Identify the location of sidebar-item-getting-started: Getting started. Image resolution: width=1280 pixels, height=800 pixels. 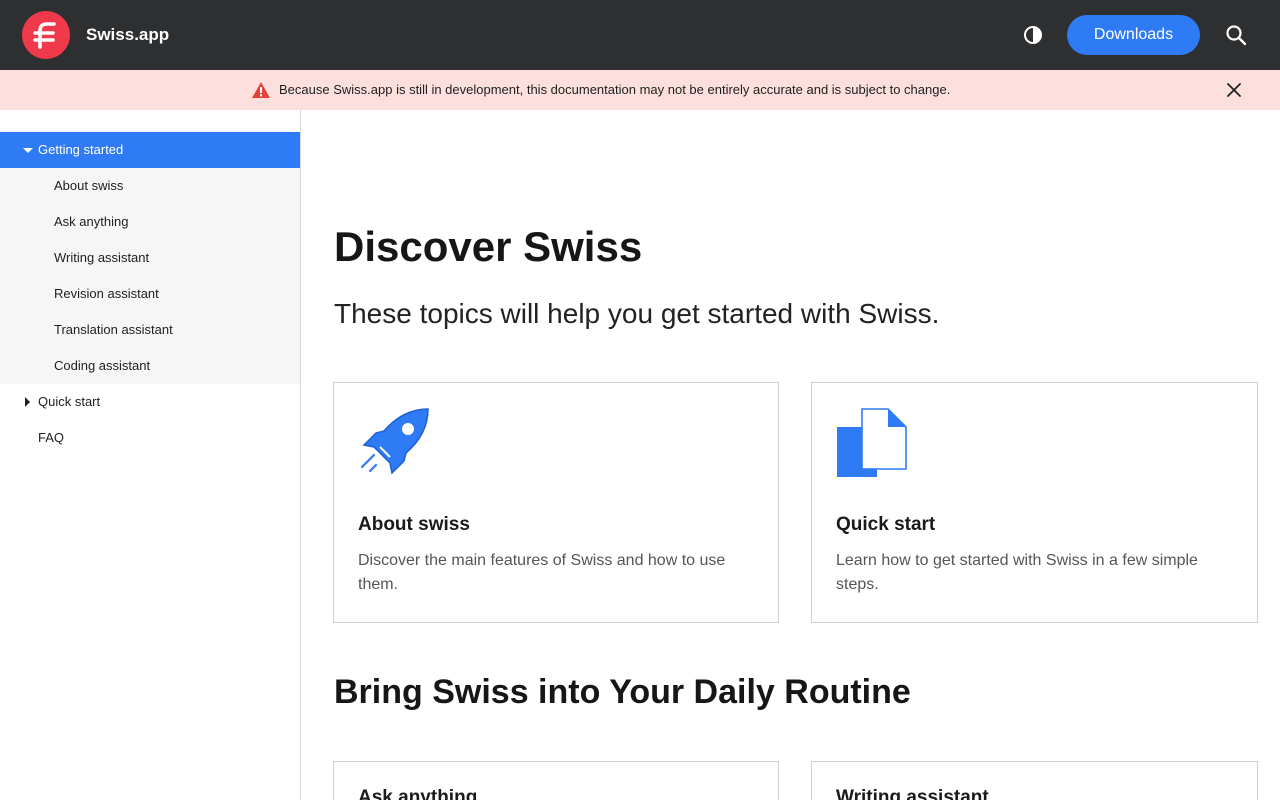
(150, 150).